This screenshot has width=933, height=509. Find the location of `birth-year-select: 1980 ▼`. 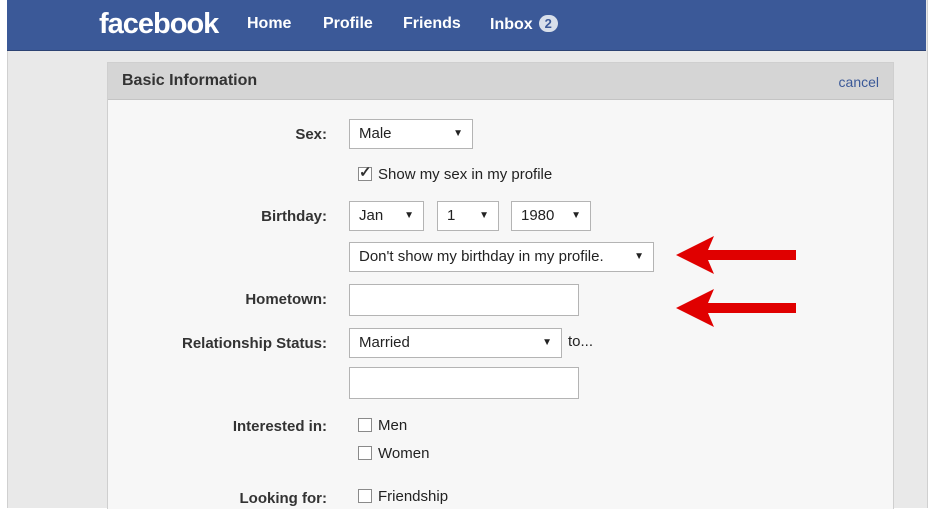

birth-year-select: 1980 ▼ is located at coordinates (551, 216).